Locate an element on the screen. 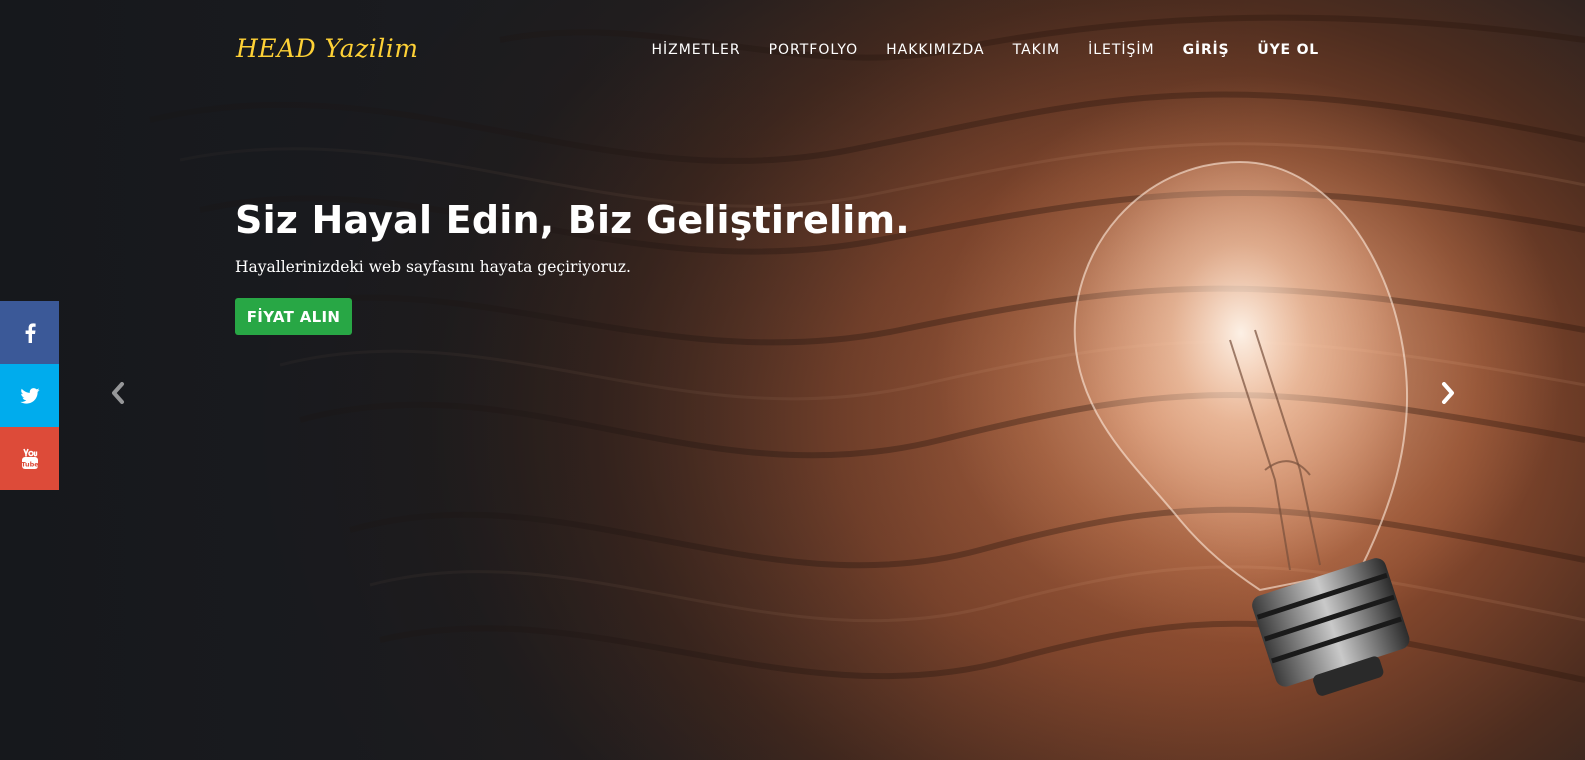 Image resolution: width=1585 pixels, height=760 pixels. chevron-left-icon is located at coordinates (118, 393).